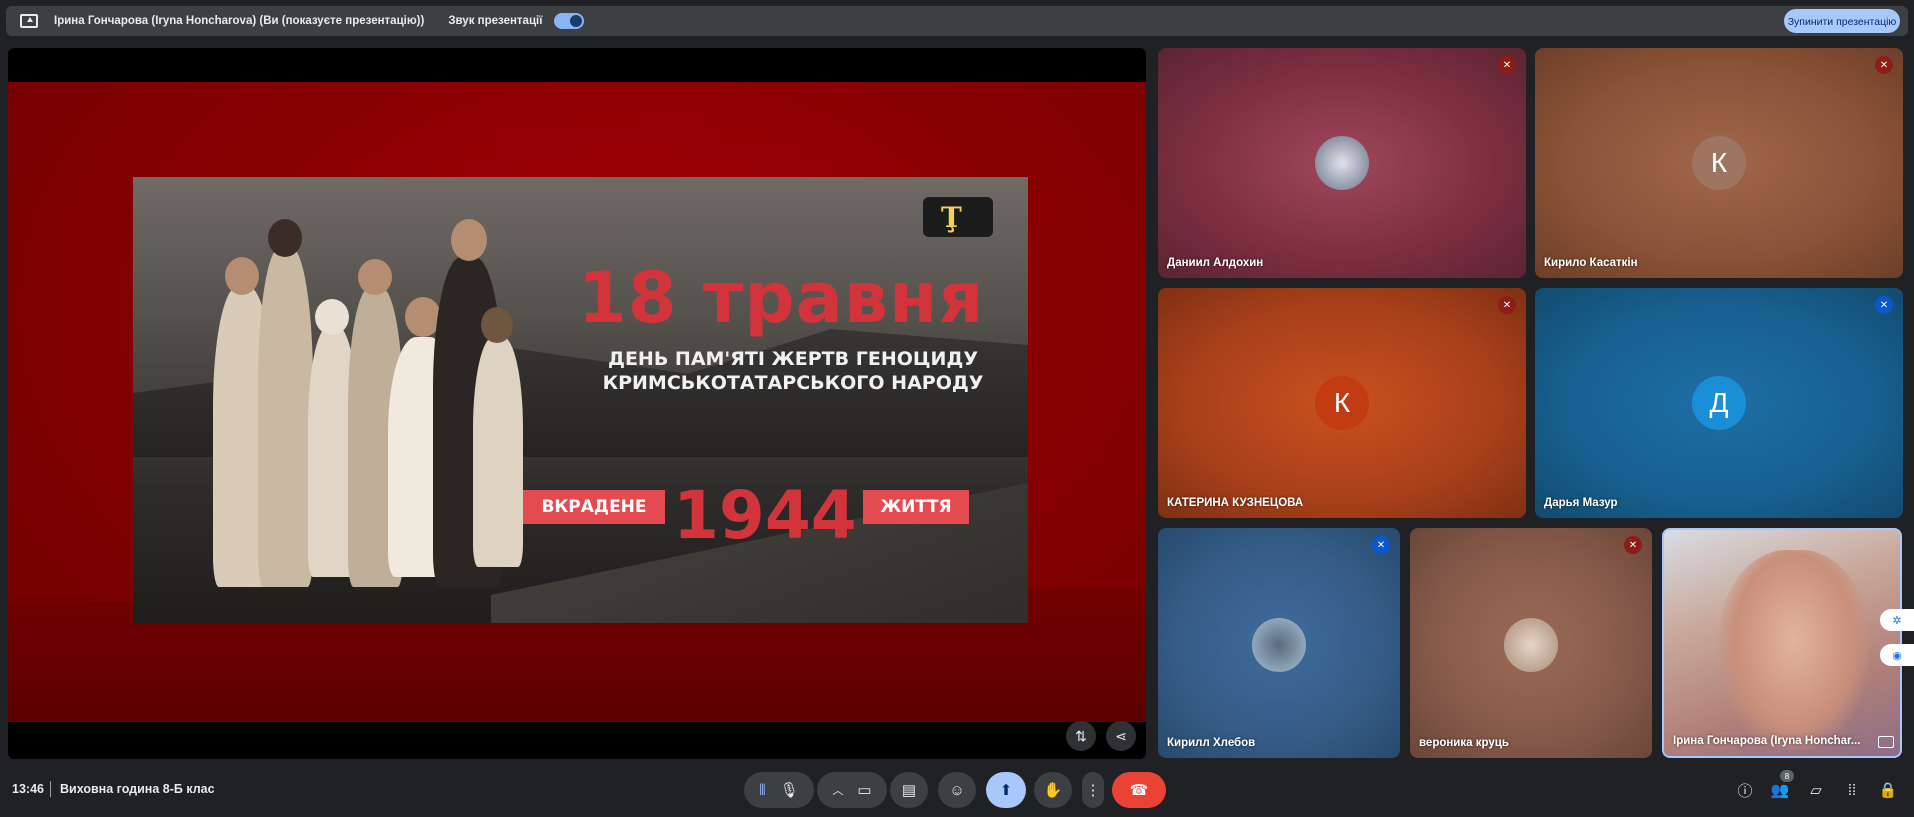 The image size is (1914, 817). Describe the element at coordinates (1842, 21) in the screenshot. I see `stop-presenting-button: Зупинити презентацію` at that location.